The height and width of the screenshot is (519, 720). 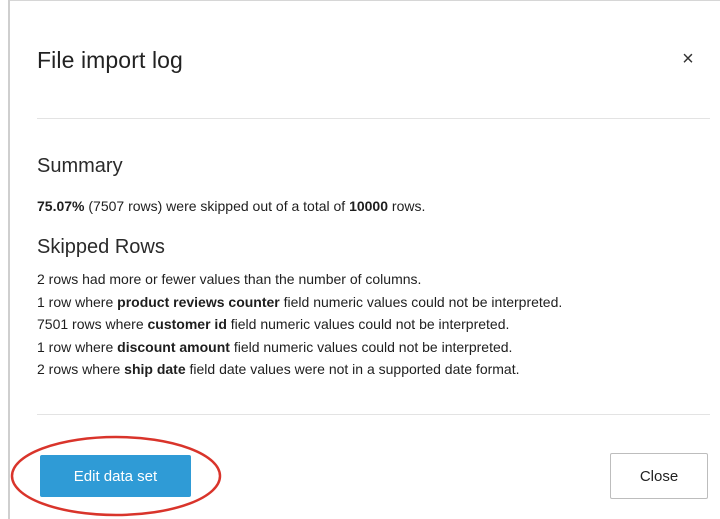 What do you see at coordinates (688, 59) in the screenshot?
I see `close-icon: ×` at bounding box center [688, 59].